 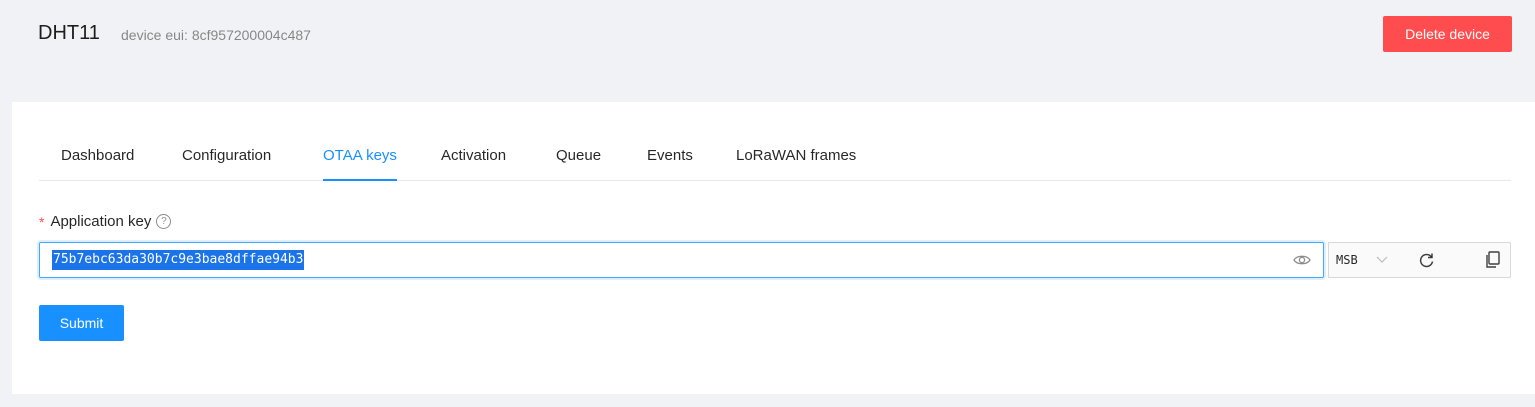 I want to click on page-title: DHT11, so click(x=69, y=33).